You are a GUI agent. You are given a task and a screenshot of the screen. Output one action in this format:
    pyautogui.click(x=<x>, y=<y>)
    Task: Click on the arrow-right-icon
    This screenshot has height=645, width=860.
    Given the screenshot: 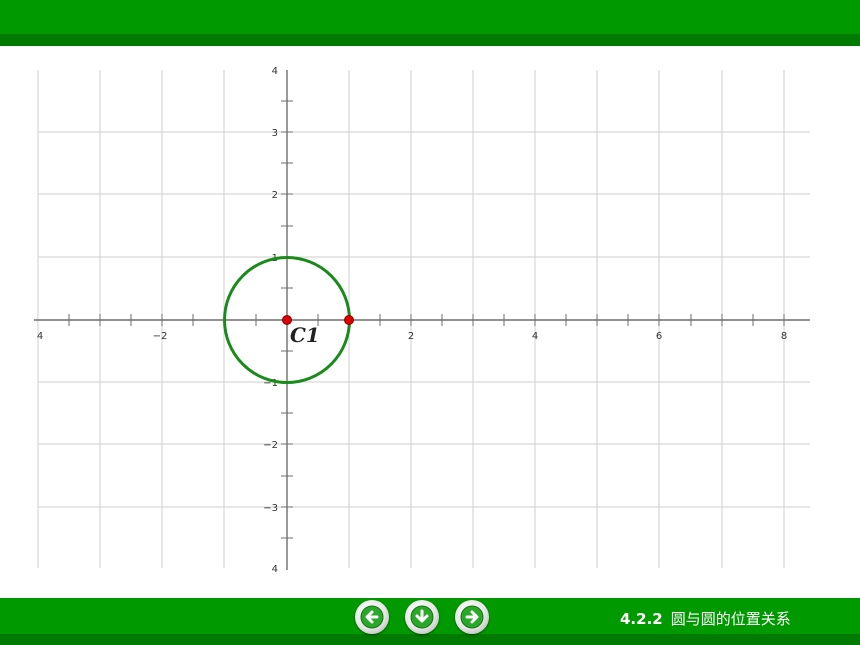 What is the action you would take?
    pyautogui.click(x=472, y=617)
    